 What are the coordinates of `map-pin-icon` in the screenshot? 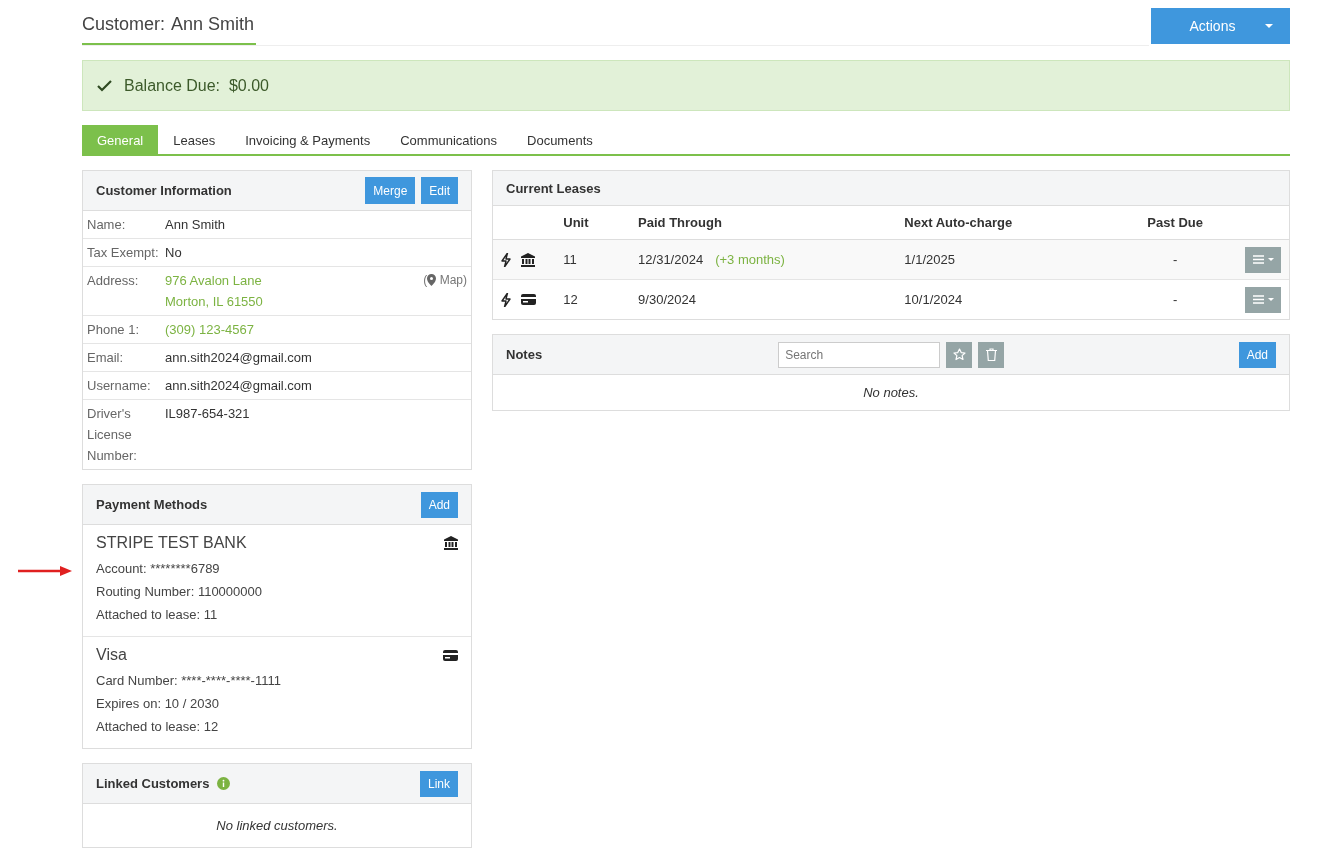 It's located at (432, 280).